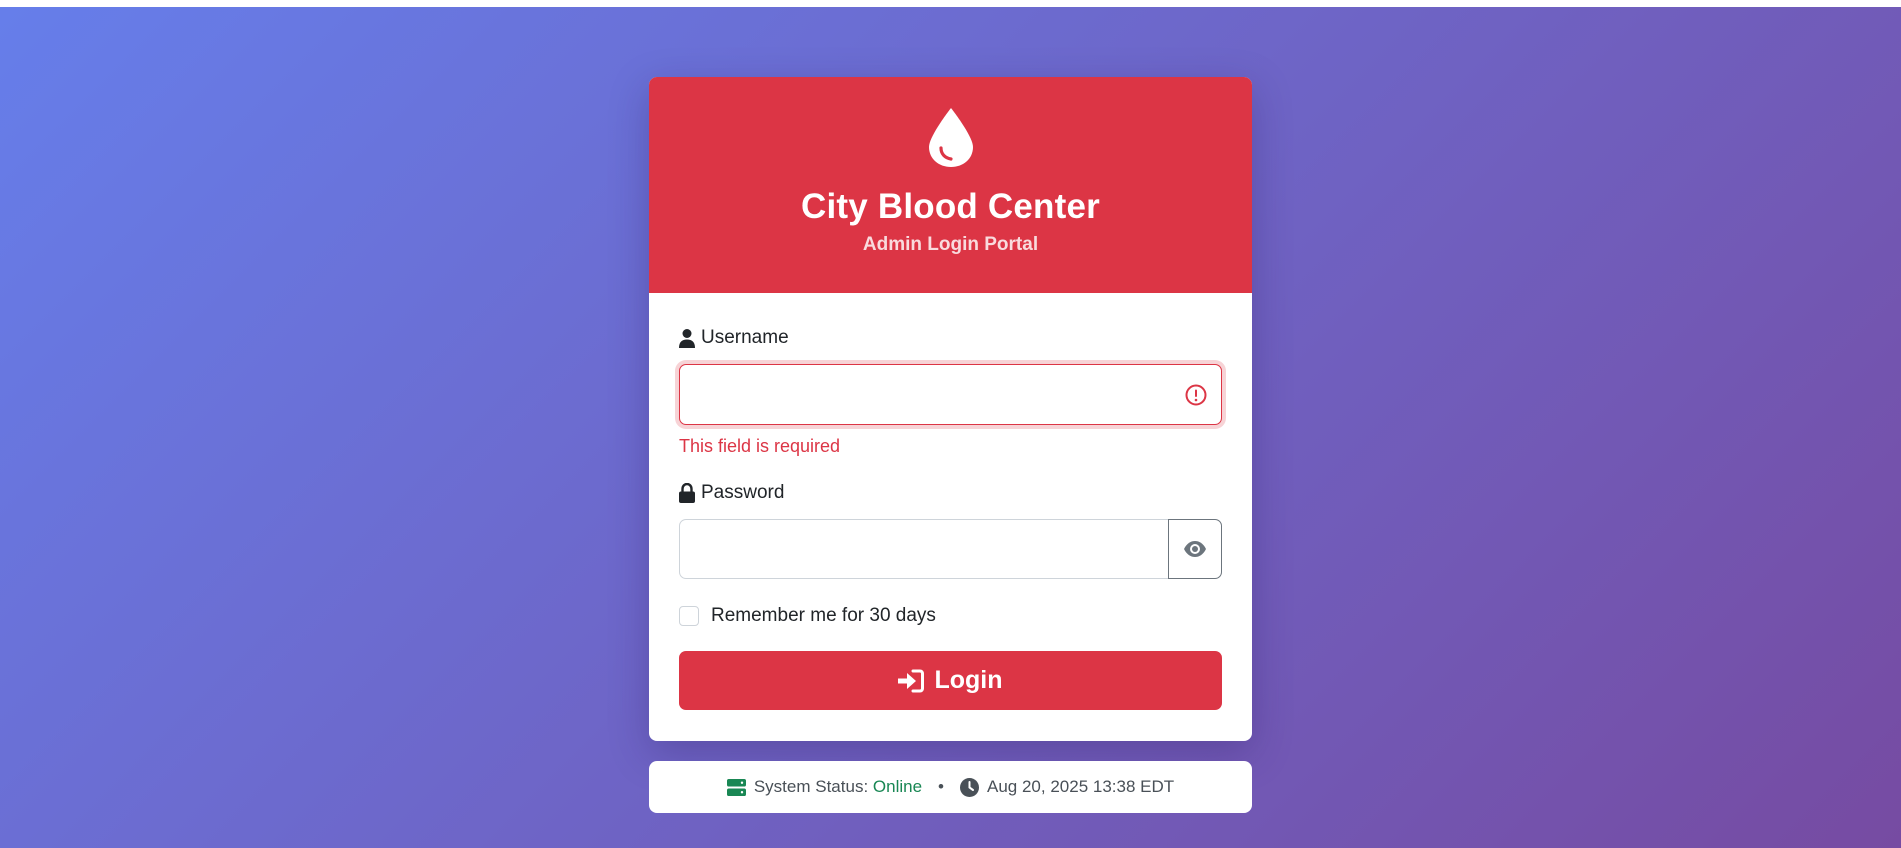 The width and height of the screenshot is (1901, 848). Describe the element at coordinates (689, 616) in the screenshot. I see `remember-checkbox` at that location.